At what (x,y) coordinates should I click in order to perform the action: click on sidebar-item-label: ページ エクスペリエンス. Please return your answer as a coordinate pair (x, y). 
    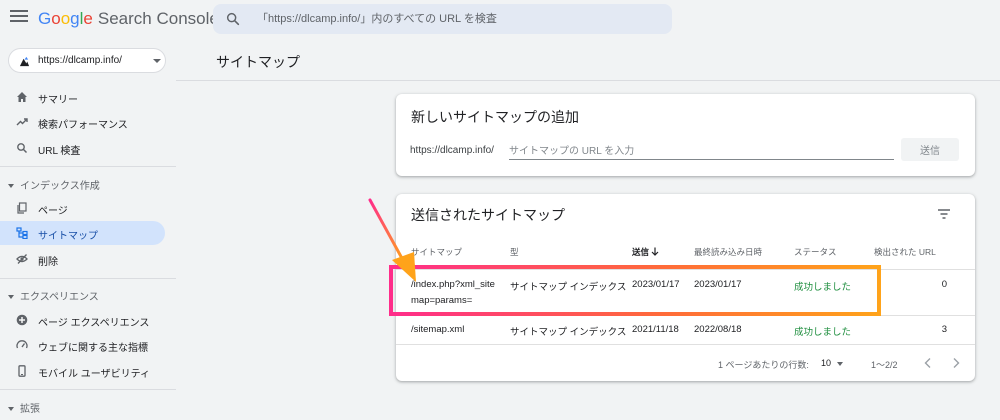
    Looking at the image, I should click on (94, 323).